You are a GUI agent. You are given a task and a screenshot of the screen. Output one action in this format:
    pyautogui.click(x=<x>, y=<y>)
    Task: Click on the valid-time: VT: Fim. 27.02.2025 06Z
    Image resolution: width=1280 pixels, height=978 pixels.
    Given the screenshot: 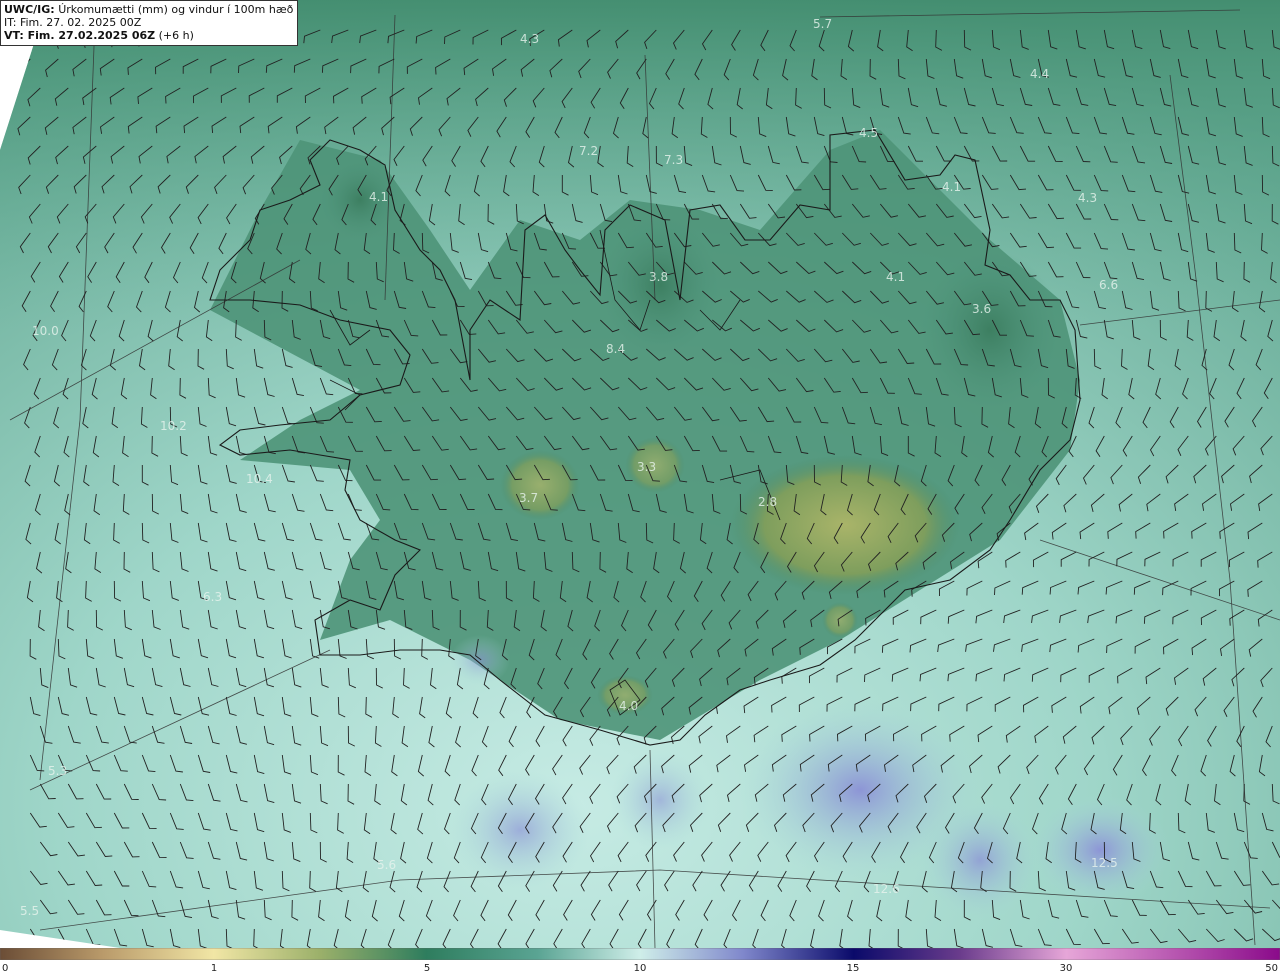 What is the action you would take?
    pyautogui.click(x=80, y=35)
    